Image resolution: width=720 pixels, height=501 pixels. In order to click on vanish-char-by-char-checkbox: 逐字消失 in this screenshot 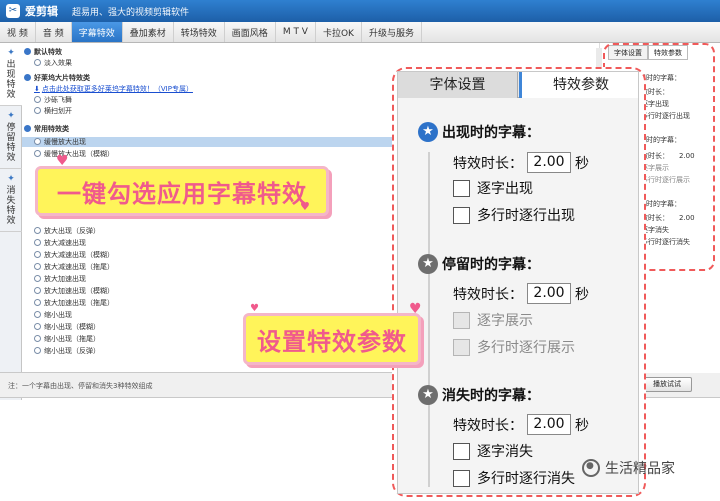, I will do `click(493, 451)`.